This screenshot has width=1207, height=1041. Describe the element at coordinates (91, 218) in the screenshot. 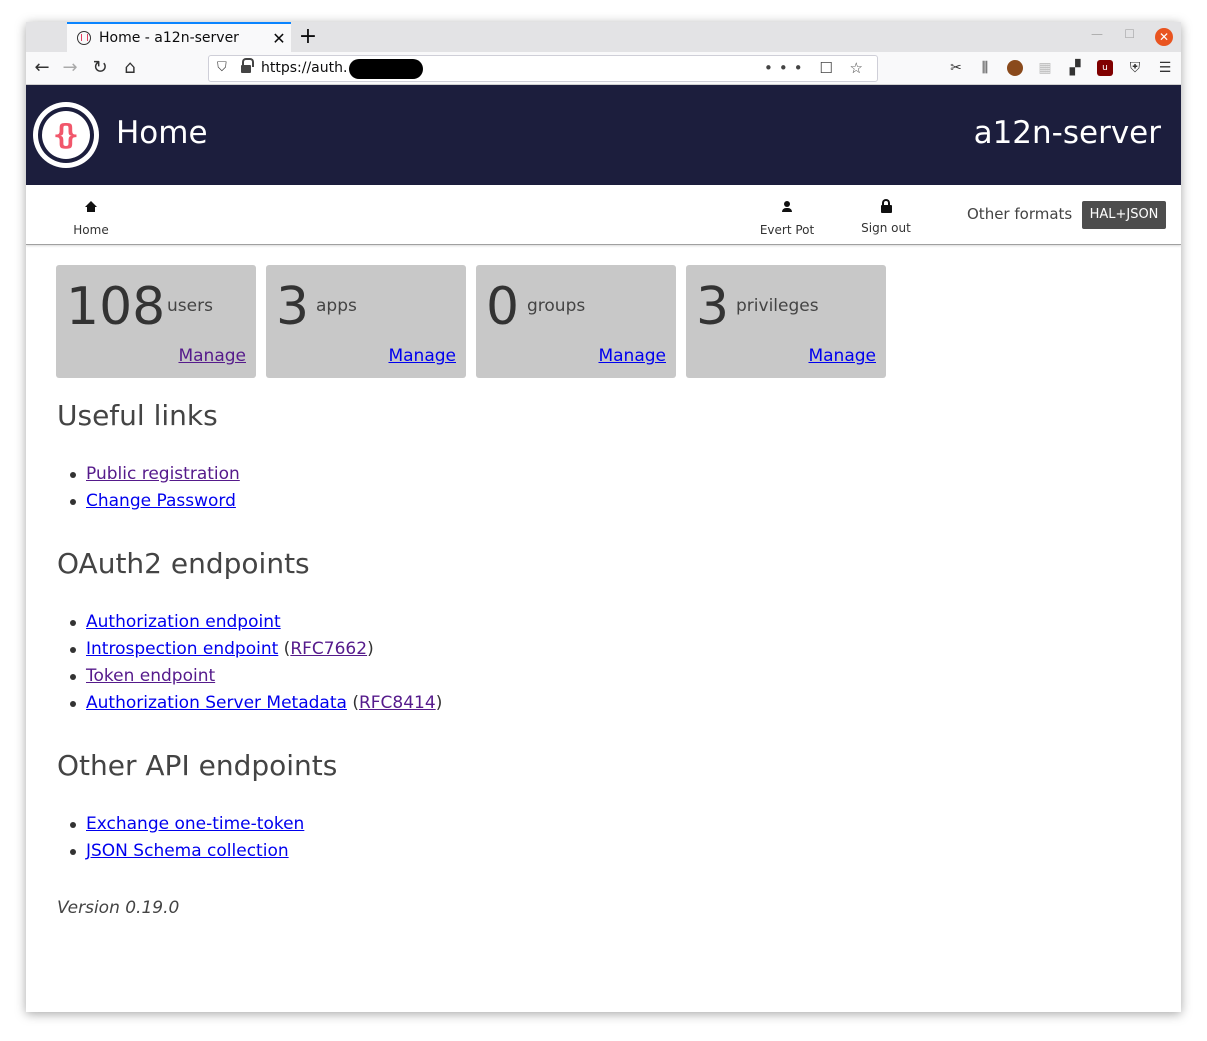

I see `nav-home: Home` at that location.